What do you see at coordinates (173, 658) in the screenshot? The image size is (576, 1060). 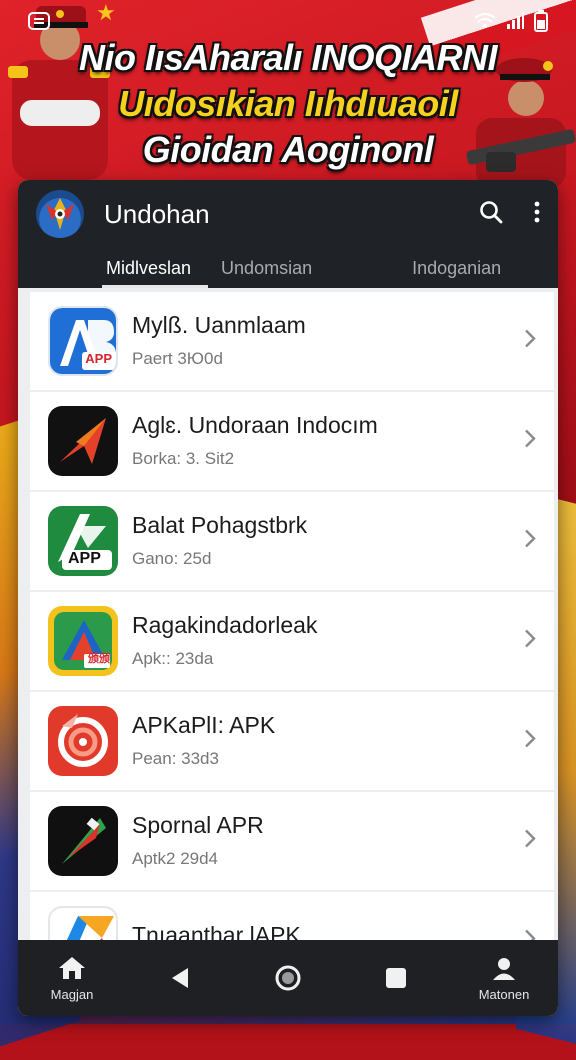 I see `item-subtitle: Apk:: 23da` at bounding box center [173, 658].